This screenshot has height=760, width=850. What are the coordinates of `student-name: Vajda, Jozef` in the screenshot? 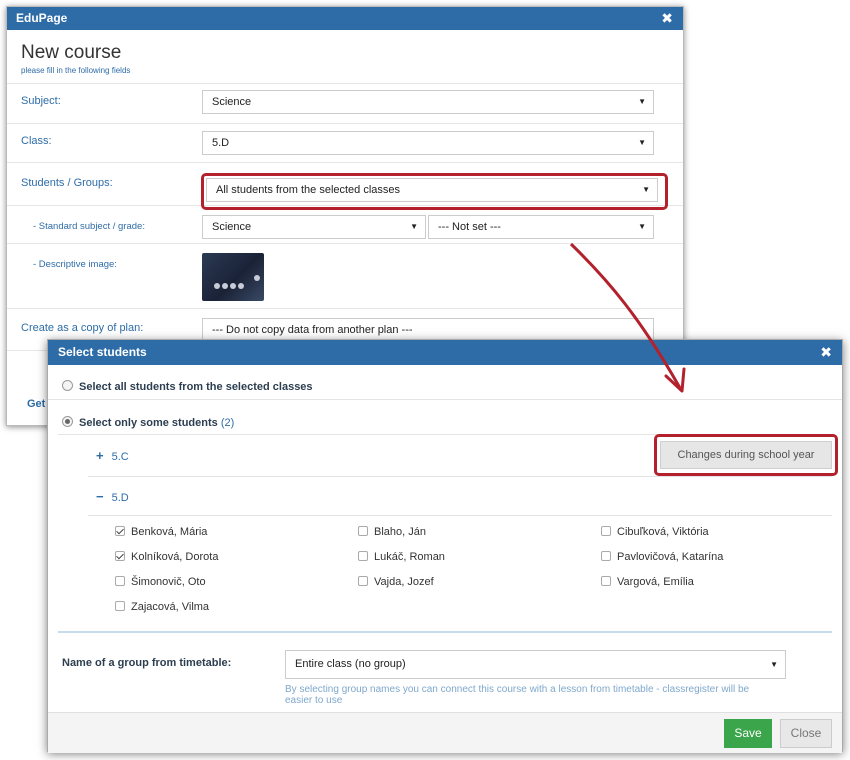 It's located at (404, 582).